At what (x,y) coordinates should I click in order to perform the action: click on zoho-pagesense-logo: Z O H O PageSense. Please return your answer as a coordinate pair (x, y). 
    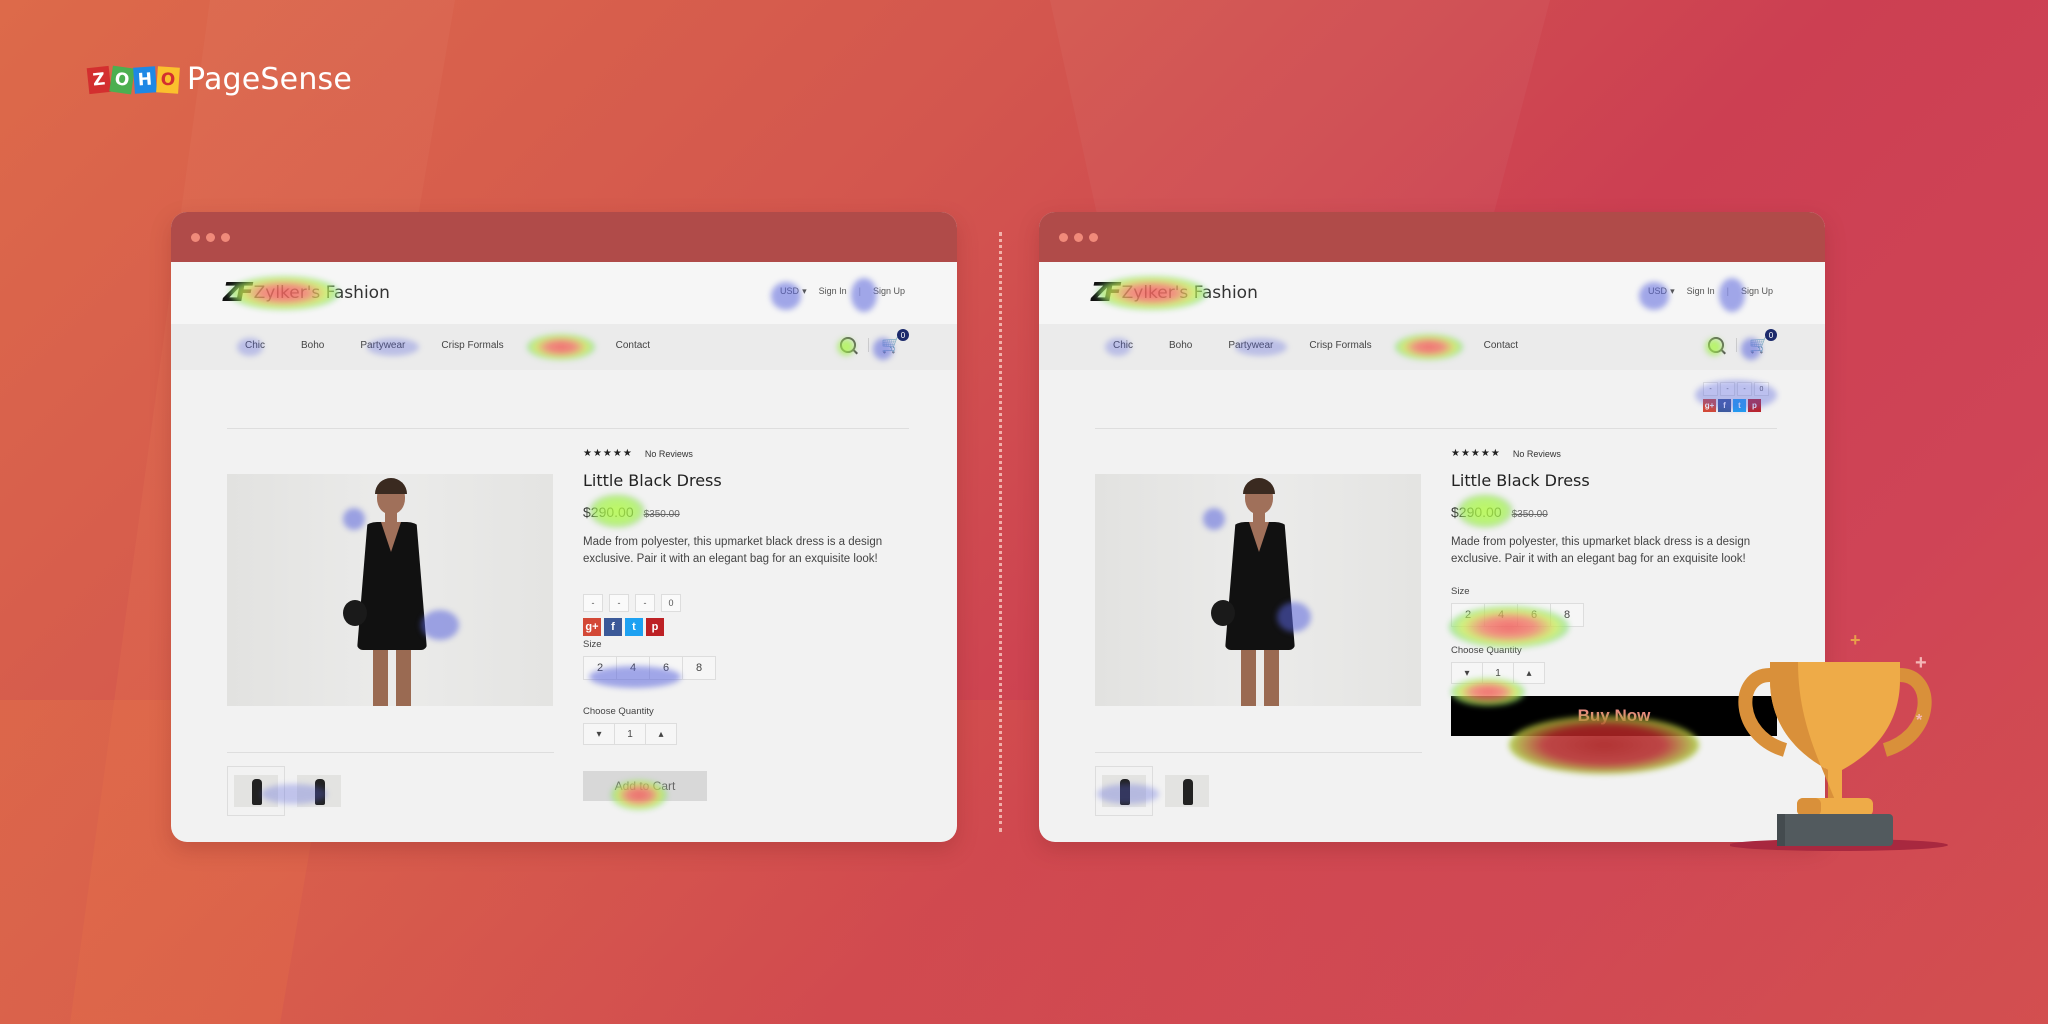
    Looking at the image, I should click on (219, 79).